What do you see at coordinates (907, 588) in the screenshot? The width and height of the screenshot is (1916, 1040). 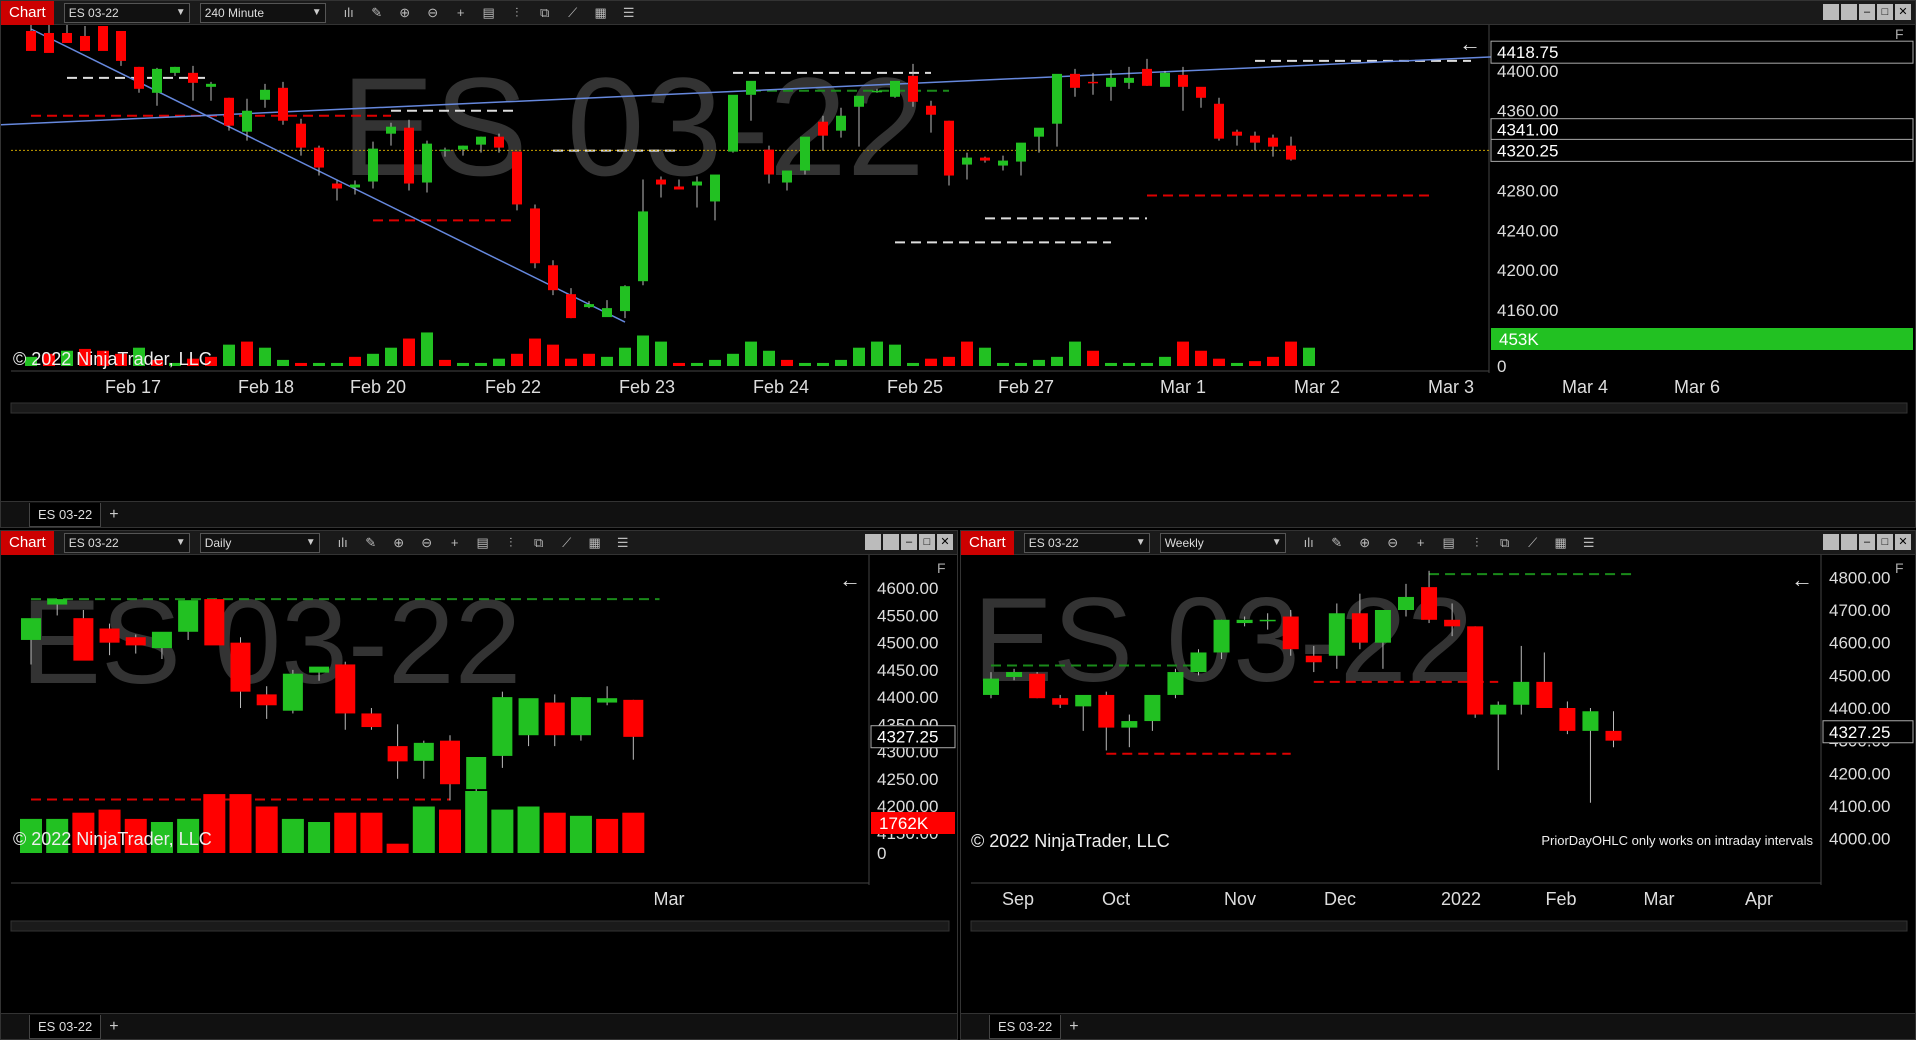 I see `price-tick-label: 4600.00` at bounding box center [907, 588].